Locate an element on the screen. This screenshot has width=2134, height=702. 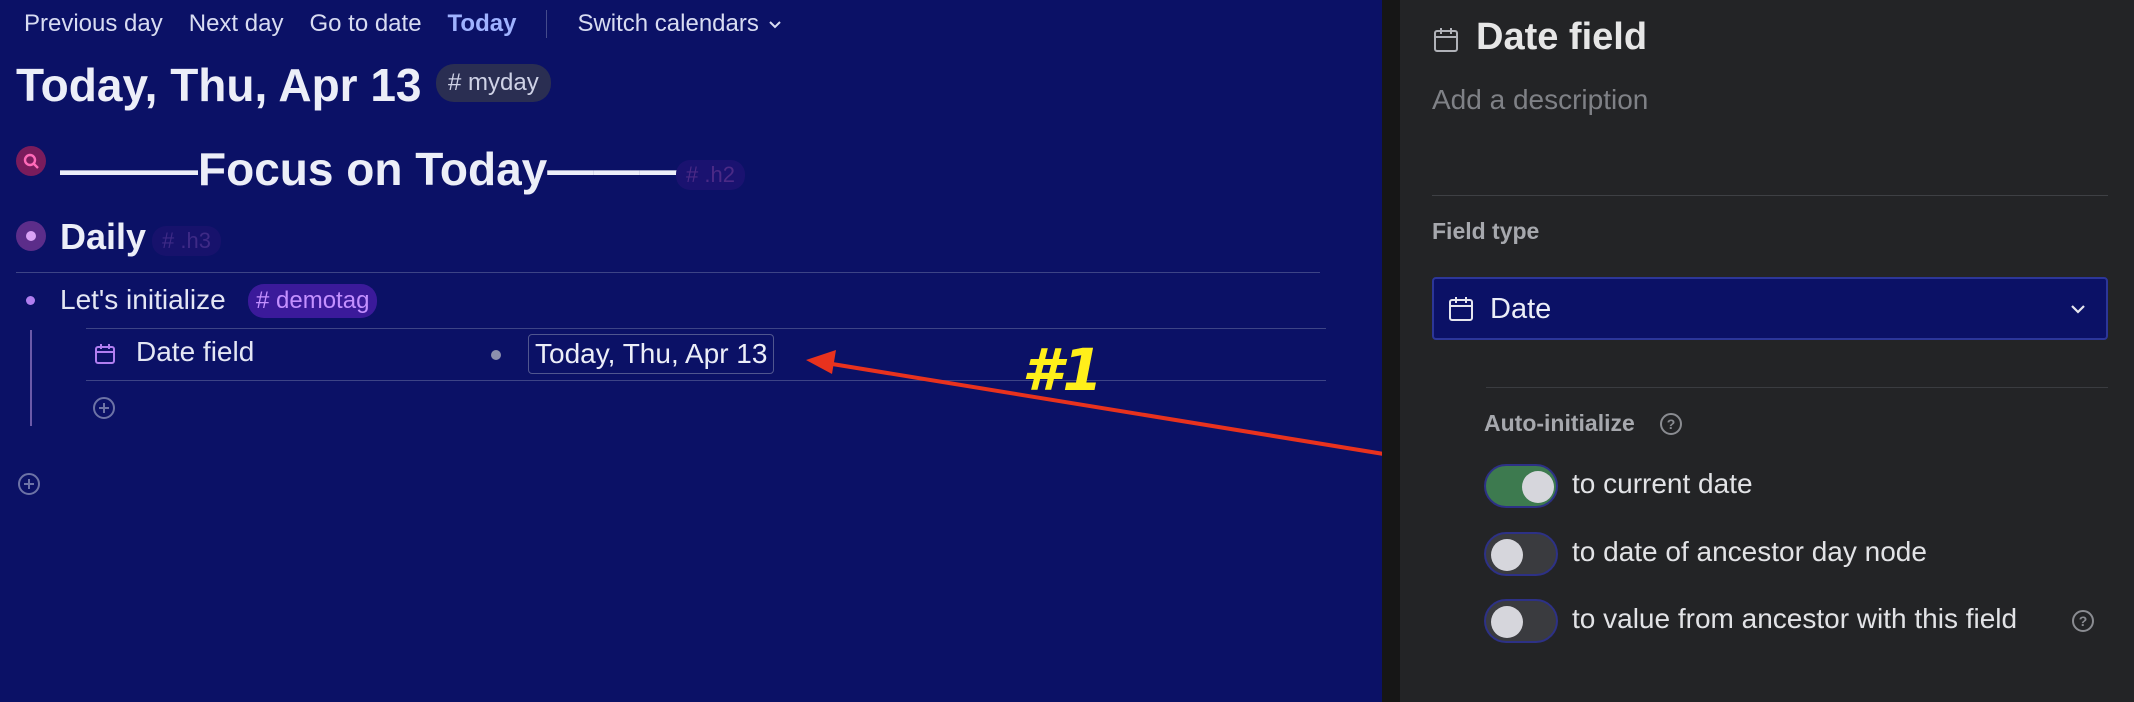
toggle-ancestor-day-node is located at coordinates (1521, 554).